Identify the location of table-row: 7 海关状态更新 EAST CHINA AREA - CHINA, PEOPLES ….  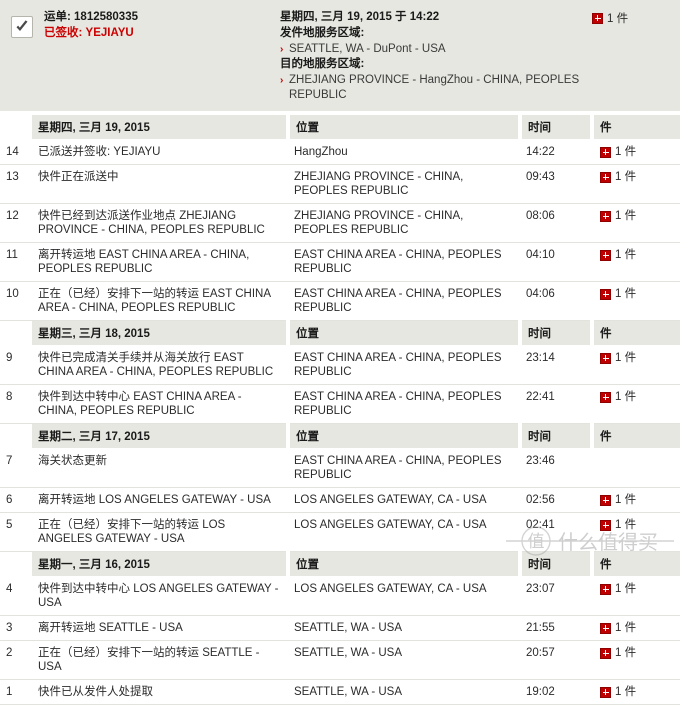
(340, 468).